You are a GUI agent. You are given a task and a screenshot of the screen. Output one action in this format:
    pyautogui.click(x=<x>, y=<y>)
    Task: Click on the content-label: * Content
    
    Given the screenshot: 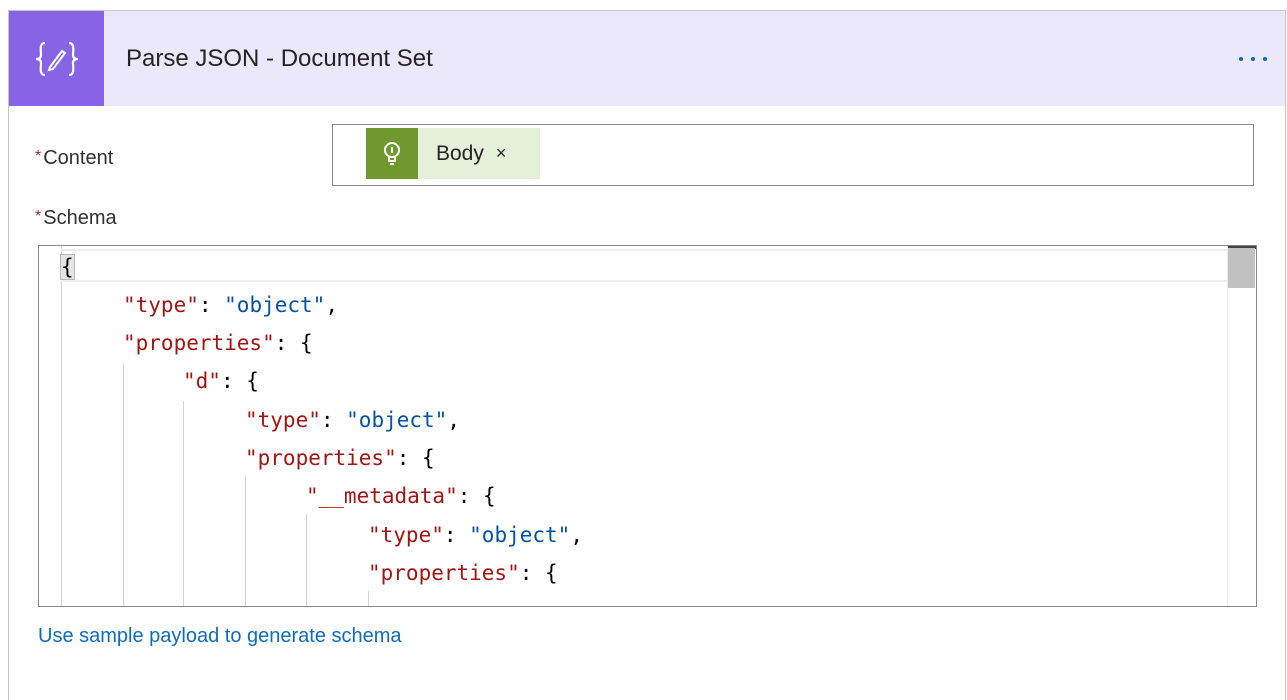 What is the action you would take?
    pyautogui.click(x=74, y=158)
    